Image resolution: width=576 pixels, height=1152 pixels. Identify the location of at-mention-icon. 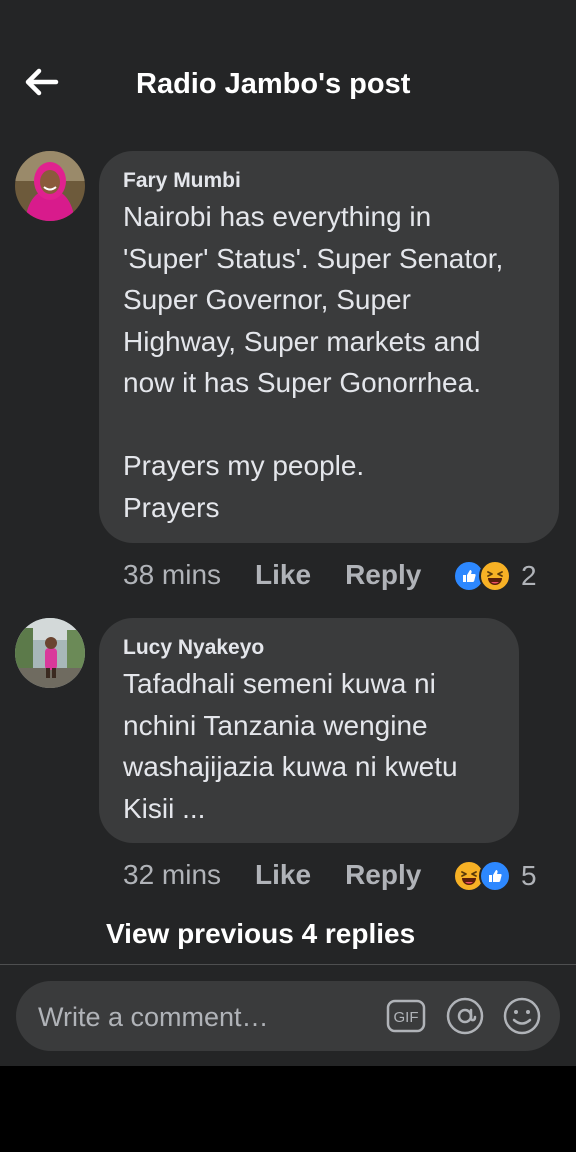
(465, 1016).